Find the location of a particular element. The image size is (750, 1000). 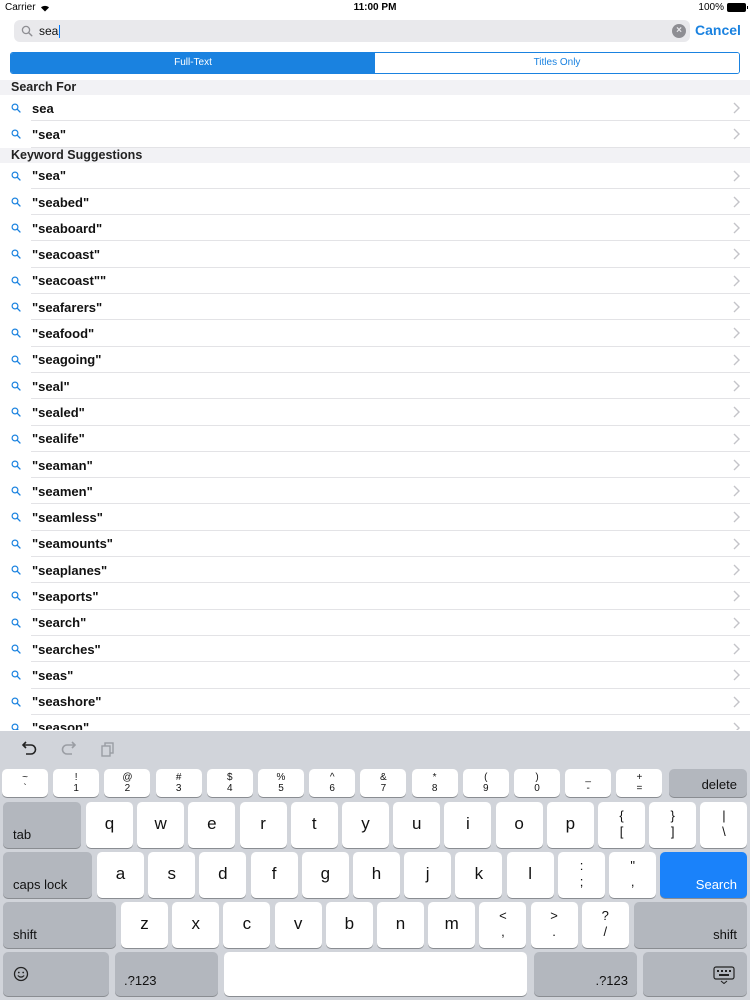

list-item: sea is located at coordinates (375, 108).